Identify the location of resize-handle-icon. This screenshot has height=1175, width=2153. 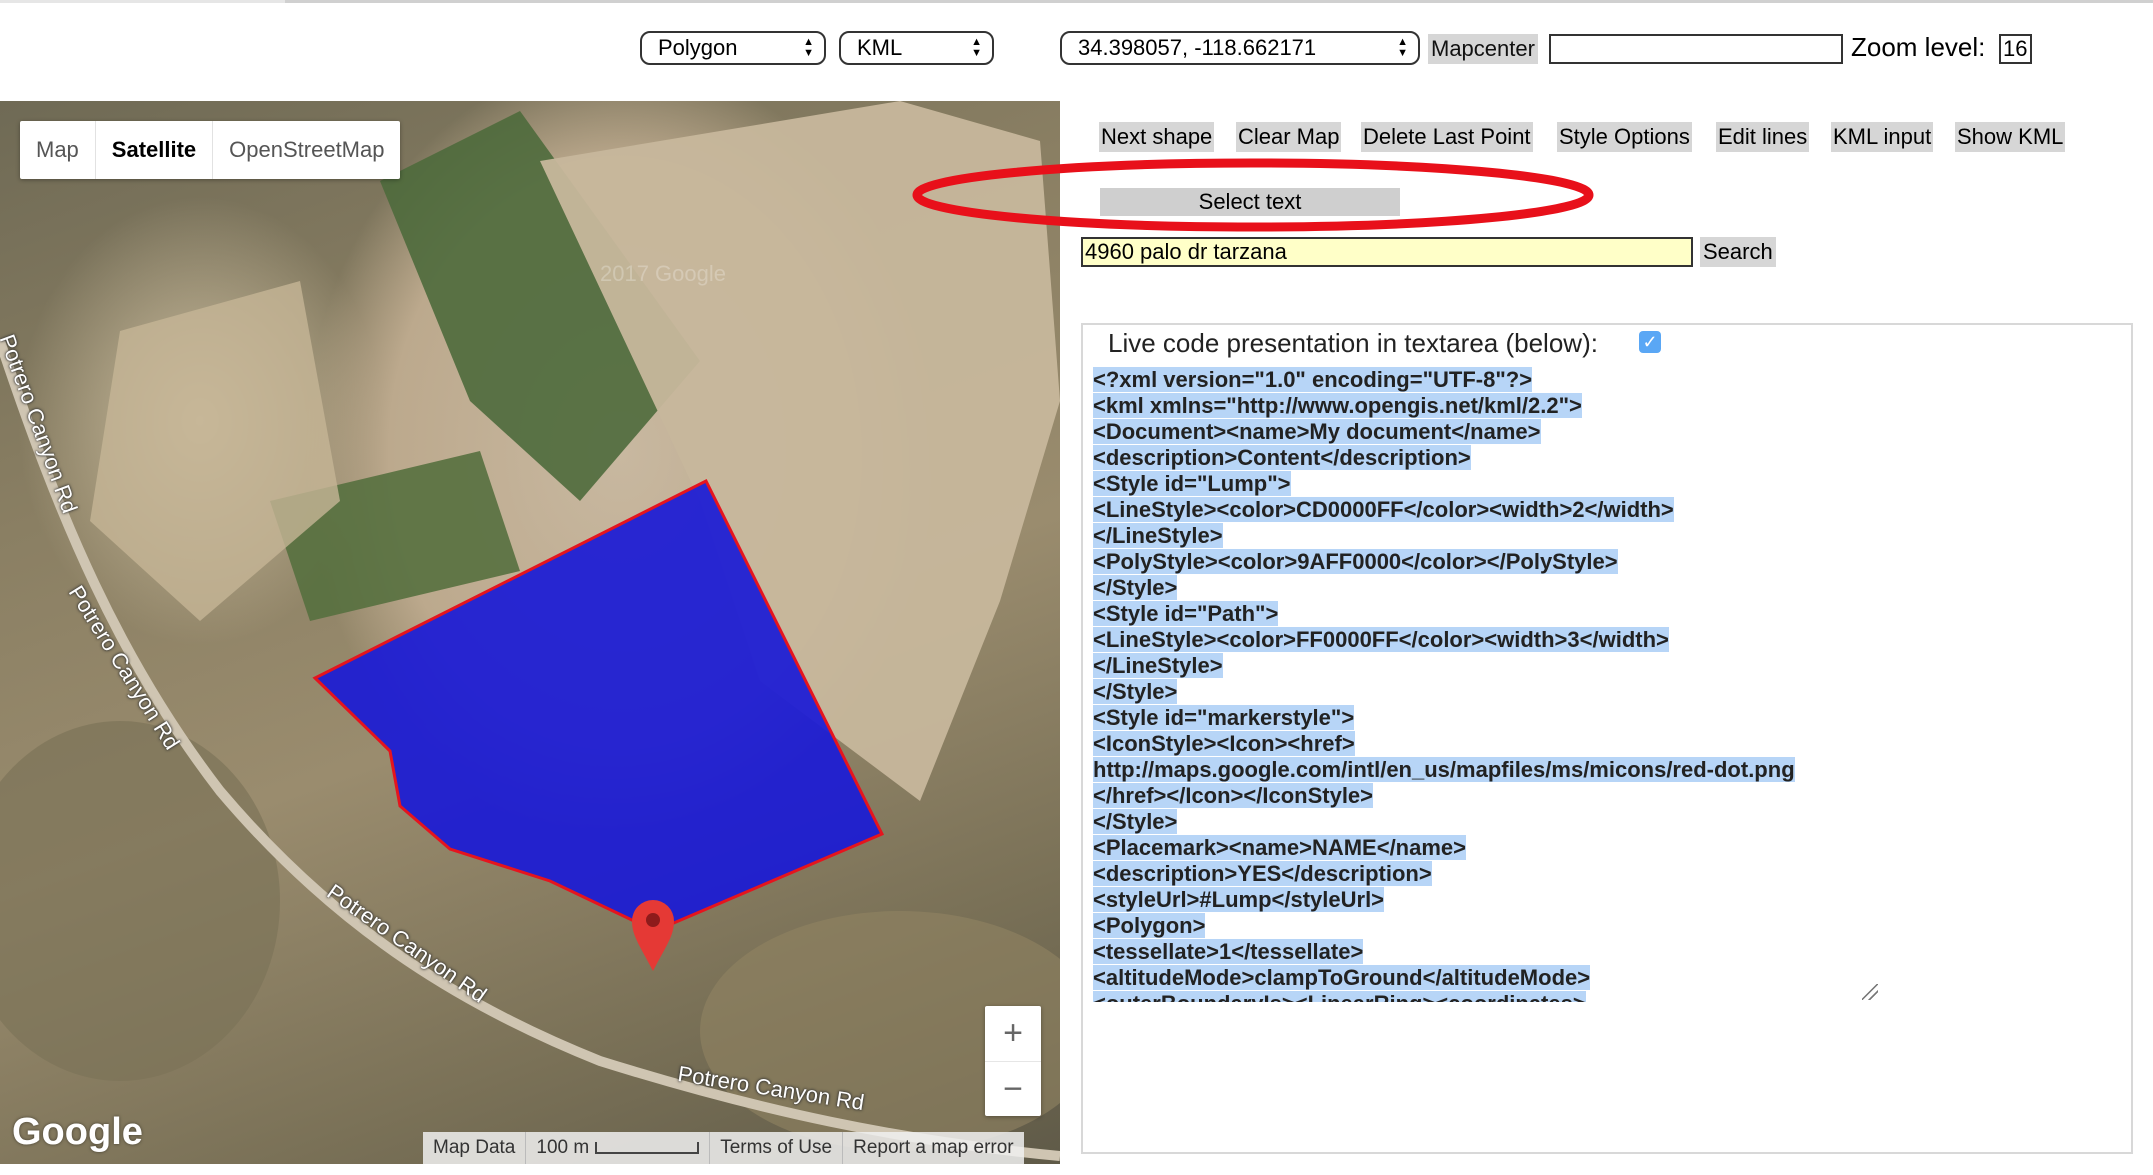
(1870, 992).